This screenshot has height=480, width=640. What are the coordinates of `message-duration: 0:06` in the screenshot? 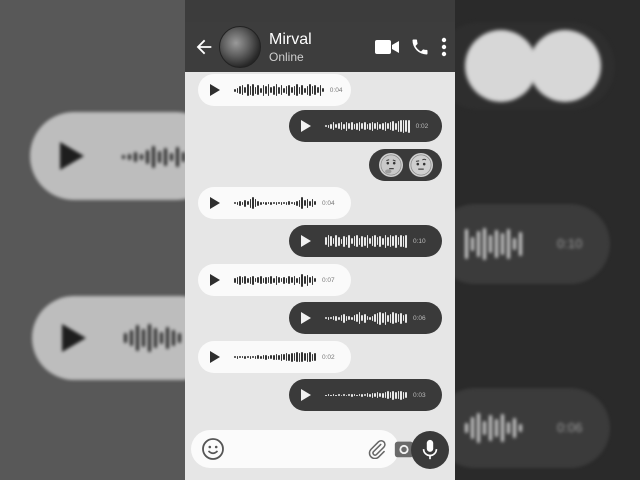 It's located at (419, 318).